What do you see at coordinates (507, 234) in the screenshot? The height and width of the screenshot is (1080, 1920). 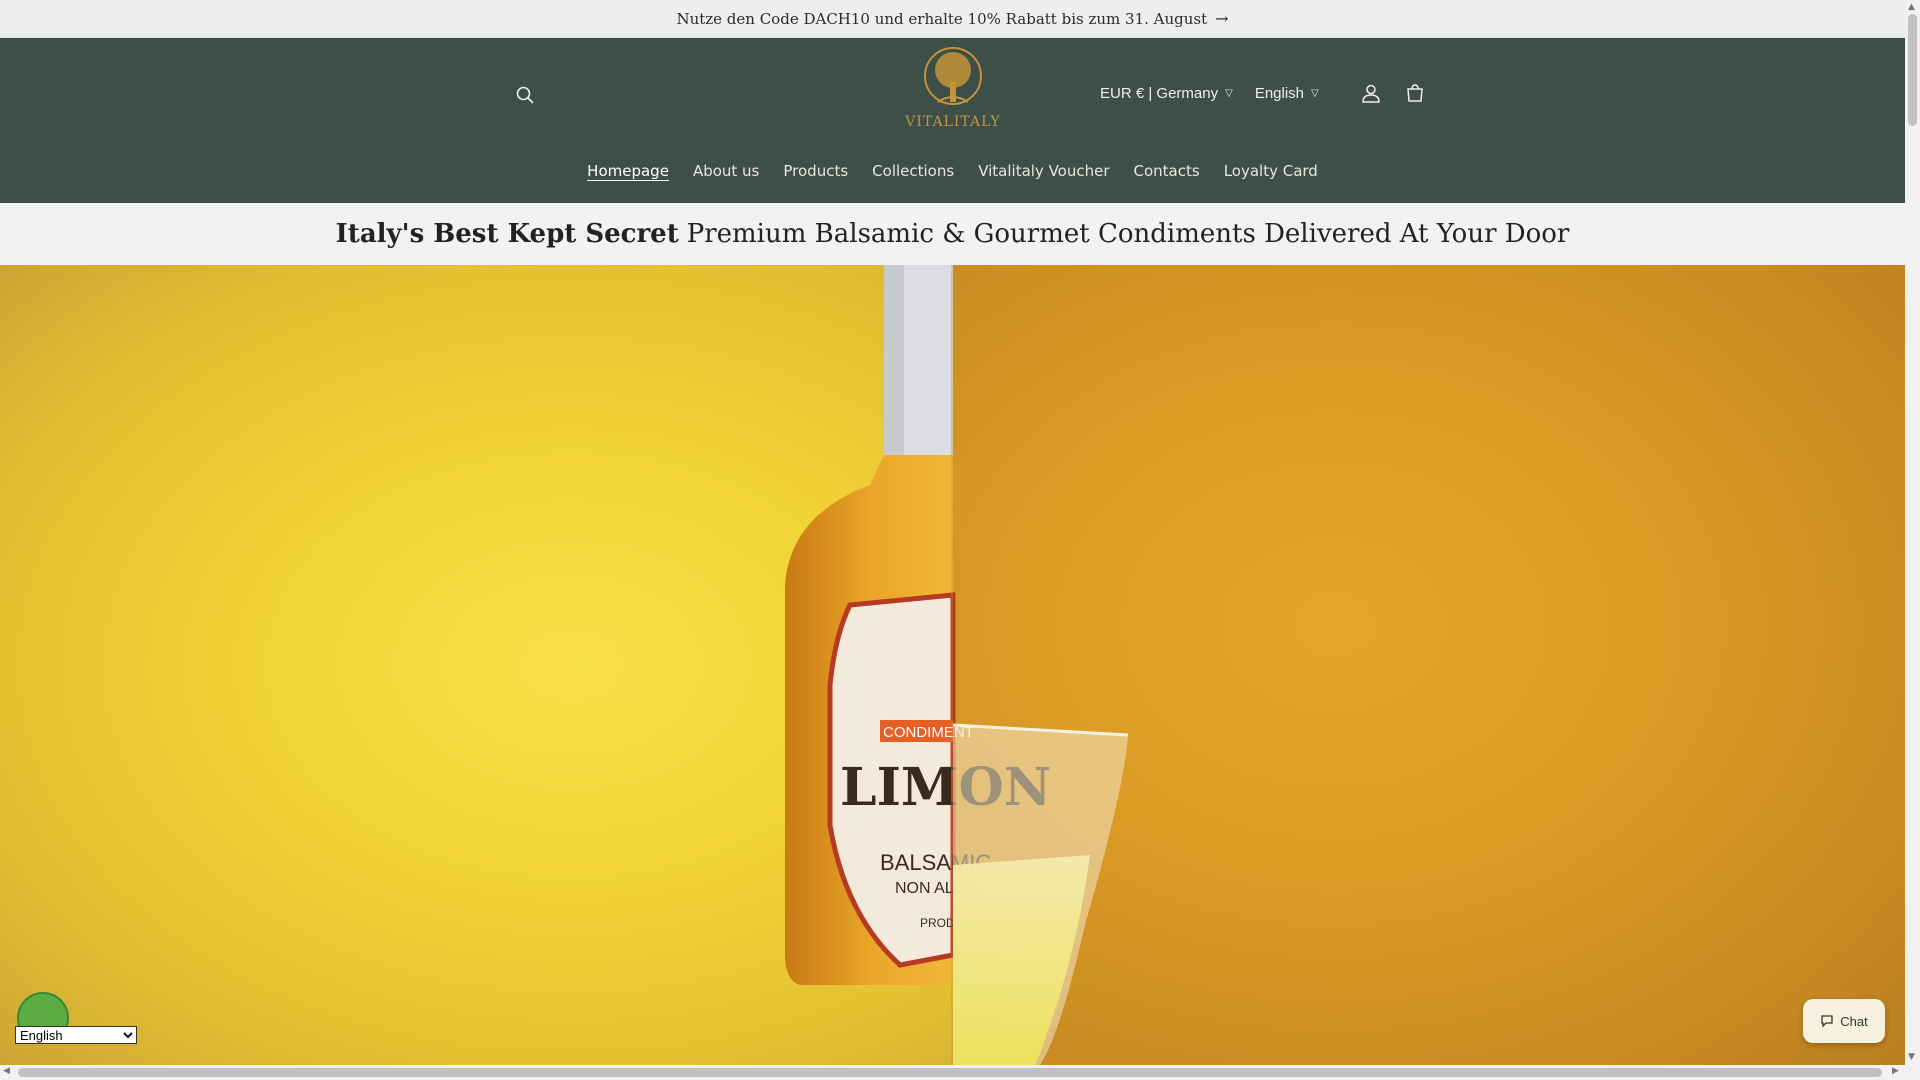 I see `tagline-bold: Italy's Best Kept Secret` at bounding box center [507, 234].